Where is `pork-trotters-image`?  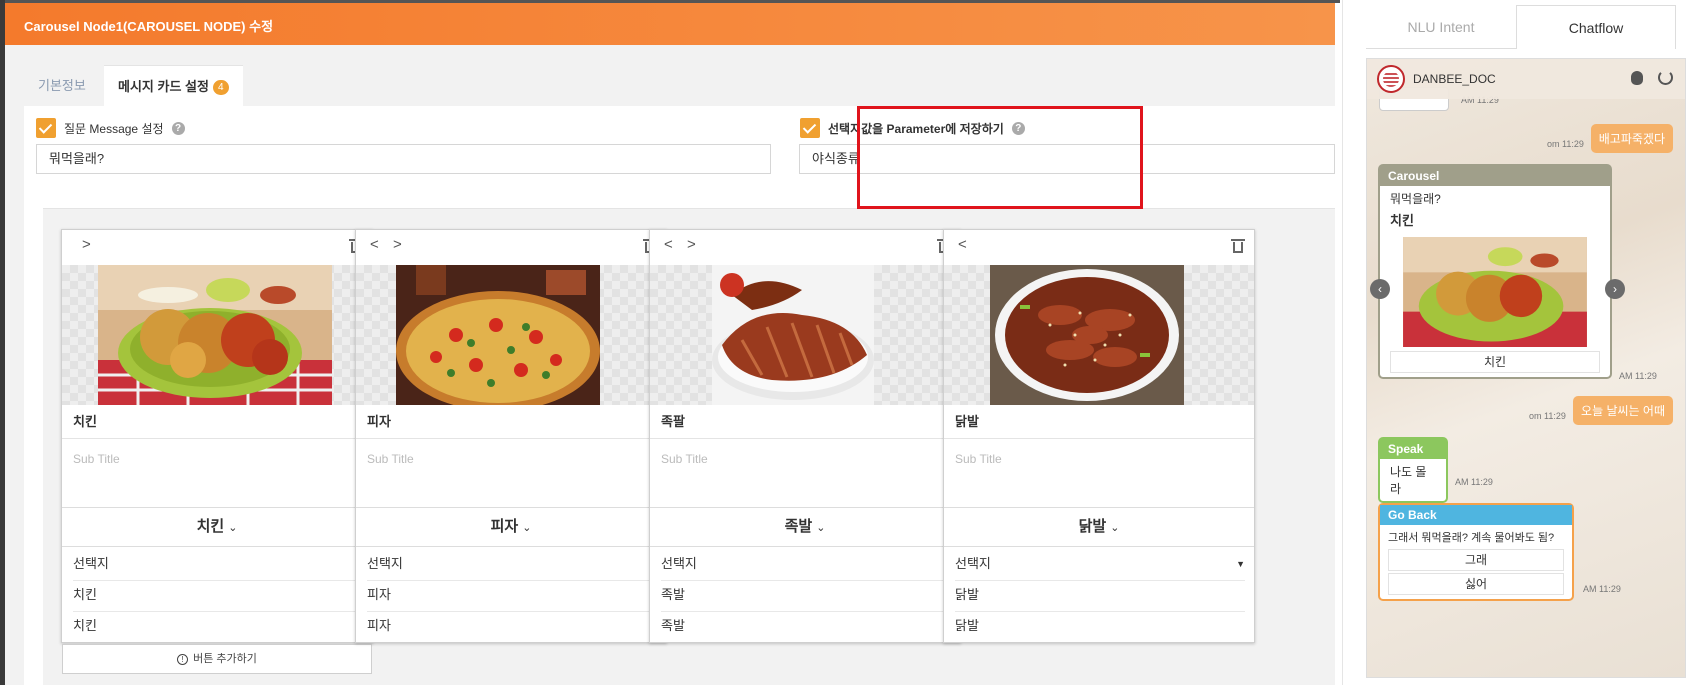
pork-trotters-image is located at coordinates (793, 335).